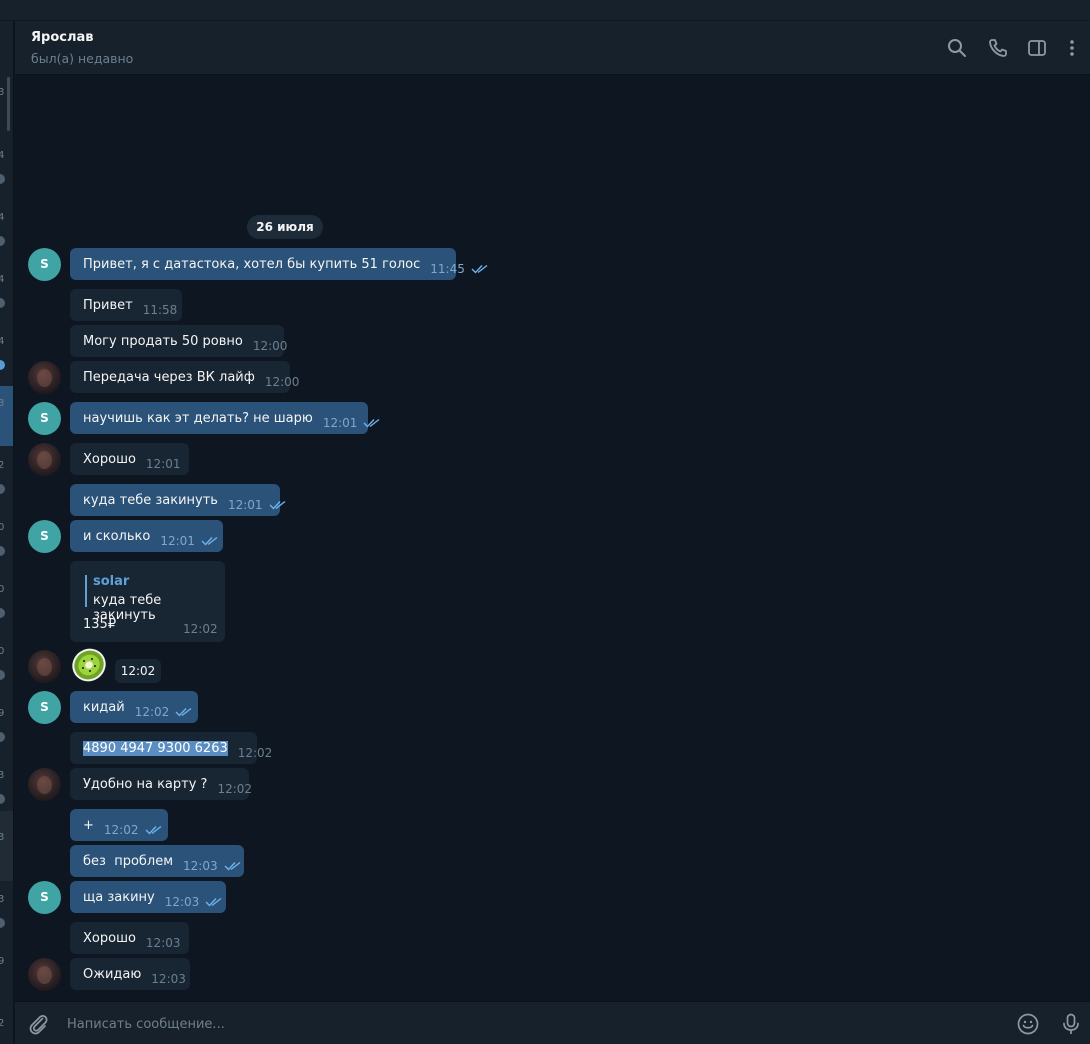 The image size is (1090, 1044). Describe the element at coordinates (1028, 1024) in the screenshot. I see `emoji-icon` at that location.